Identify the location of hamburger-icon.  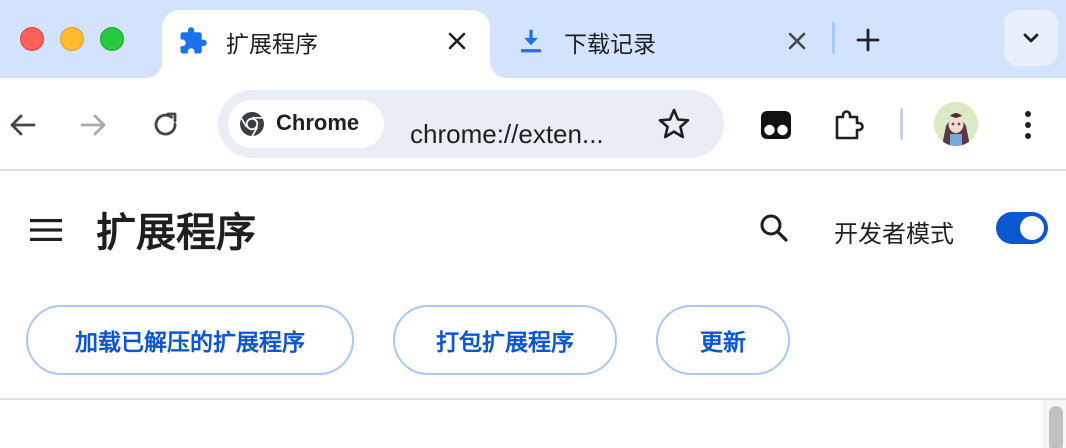
(46, 230).